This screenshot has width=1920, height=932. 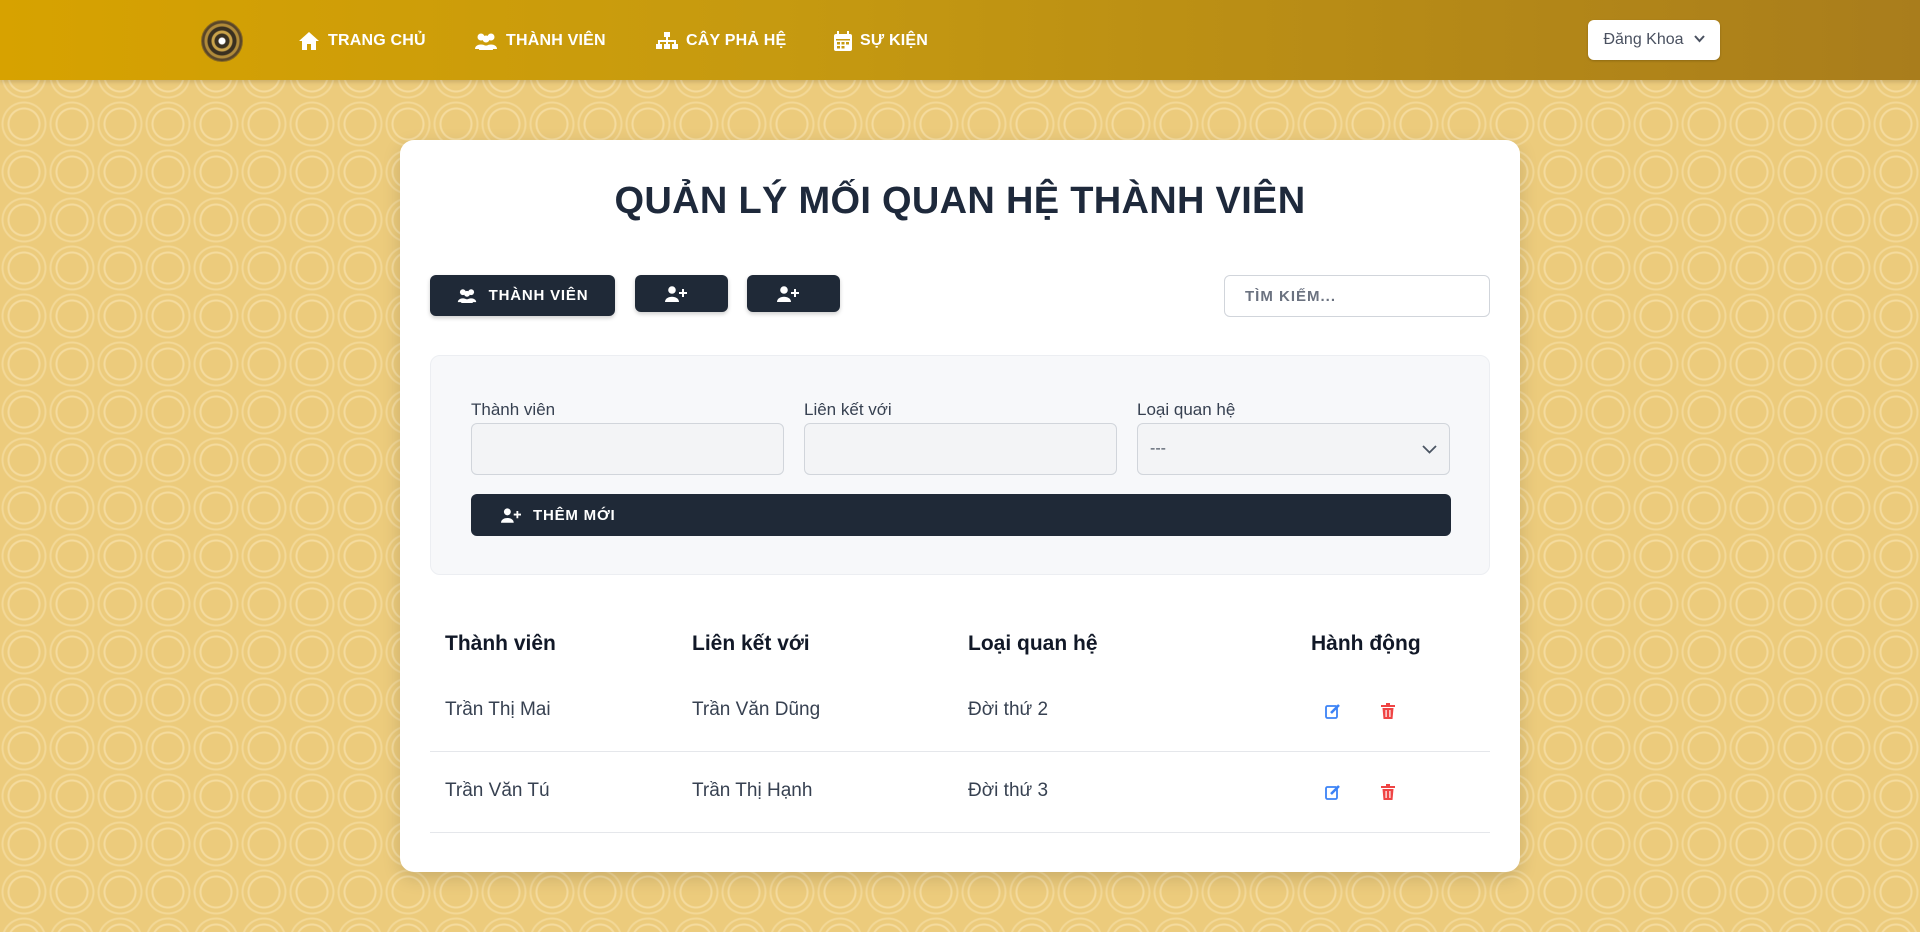 I want to click on nav-item-home: TRANG CHỦ, so click(x=362, y=41).